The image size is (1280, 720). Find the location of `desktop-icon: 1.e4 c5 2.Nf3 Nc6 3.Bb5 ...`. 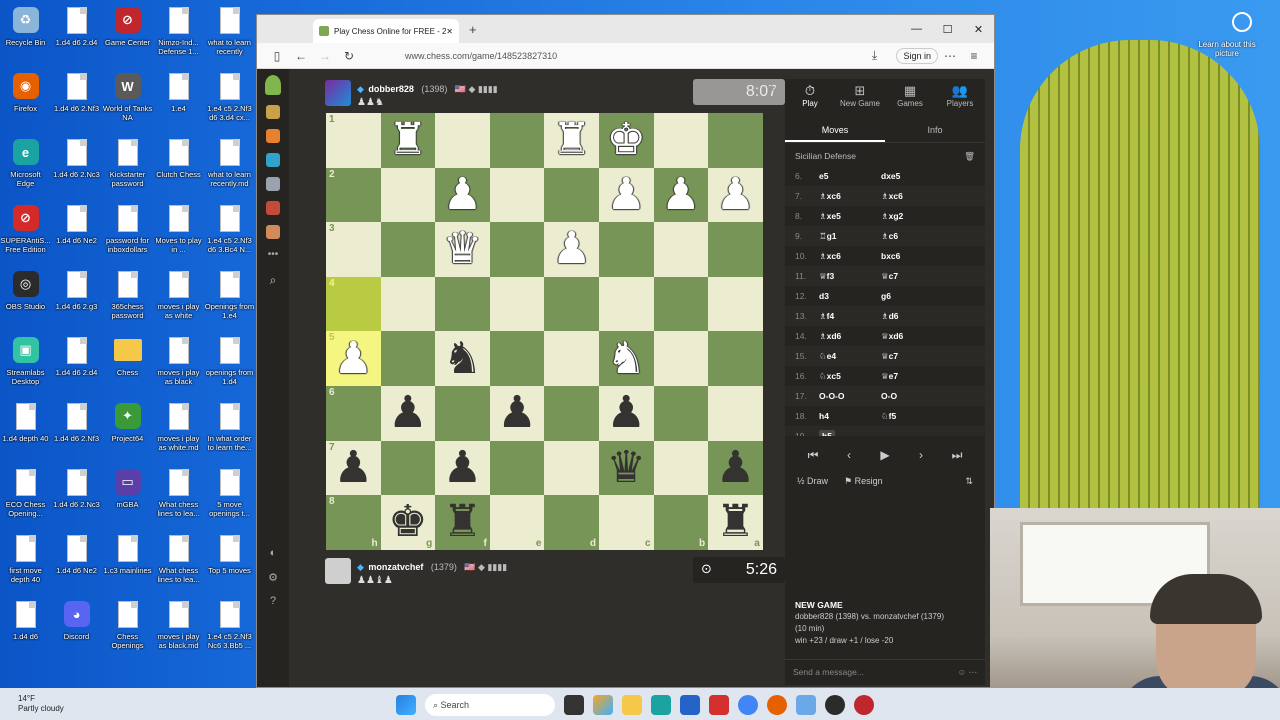

desktop-icon: 1.e4 c5 2.Nf3 Nc6 3.Bb5 ... is located at coordinates (229, 631).